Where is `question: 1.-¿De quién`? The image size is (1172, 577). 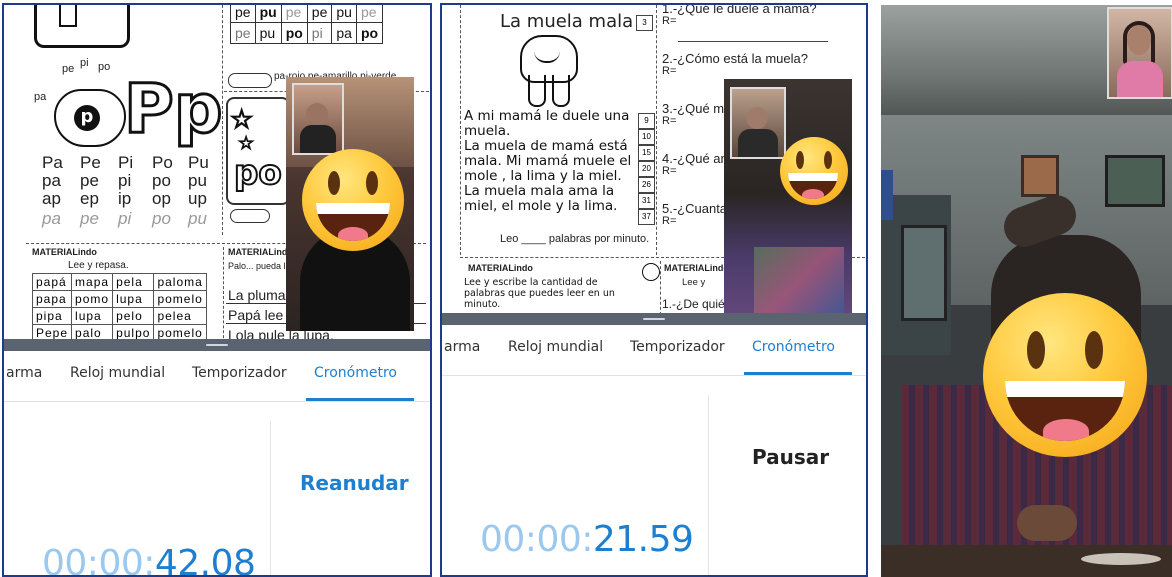 question: 1.-¿De quién is located at coordinates (697, 304).